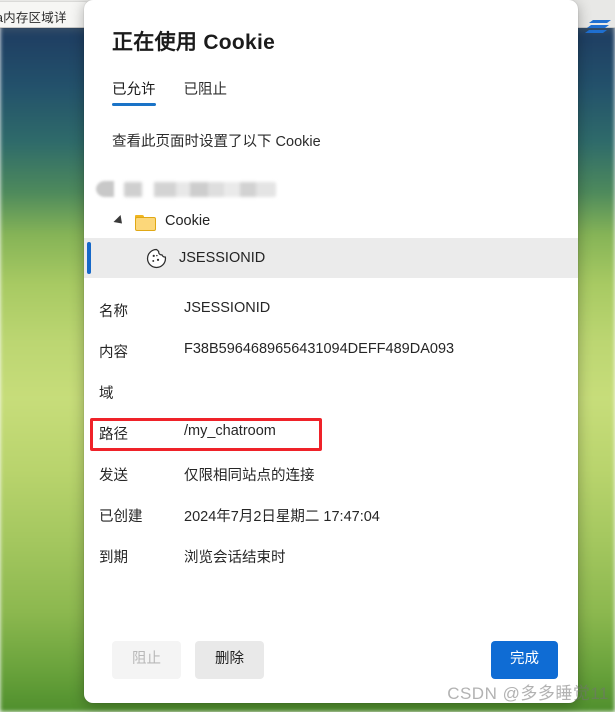  What do you see at coordinates (524, 660) in the screenshot?
I see `done-button: 完成` at bounding box center [524, 660].